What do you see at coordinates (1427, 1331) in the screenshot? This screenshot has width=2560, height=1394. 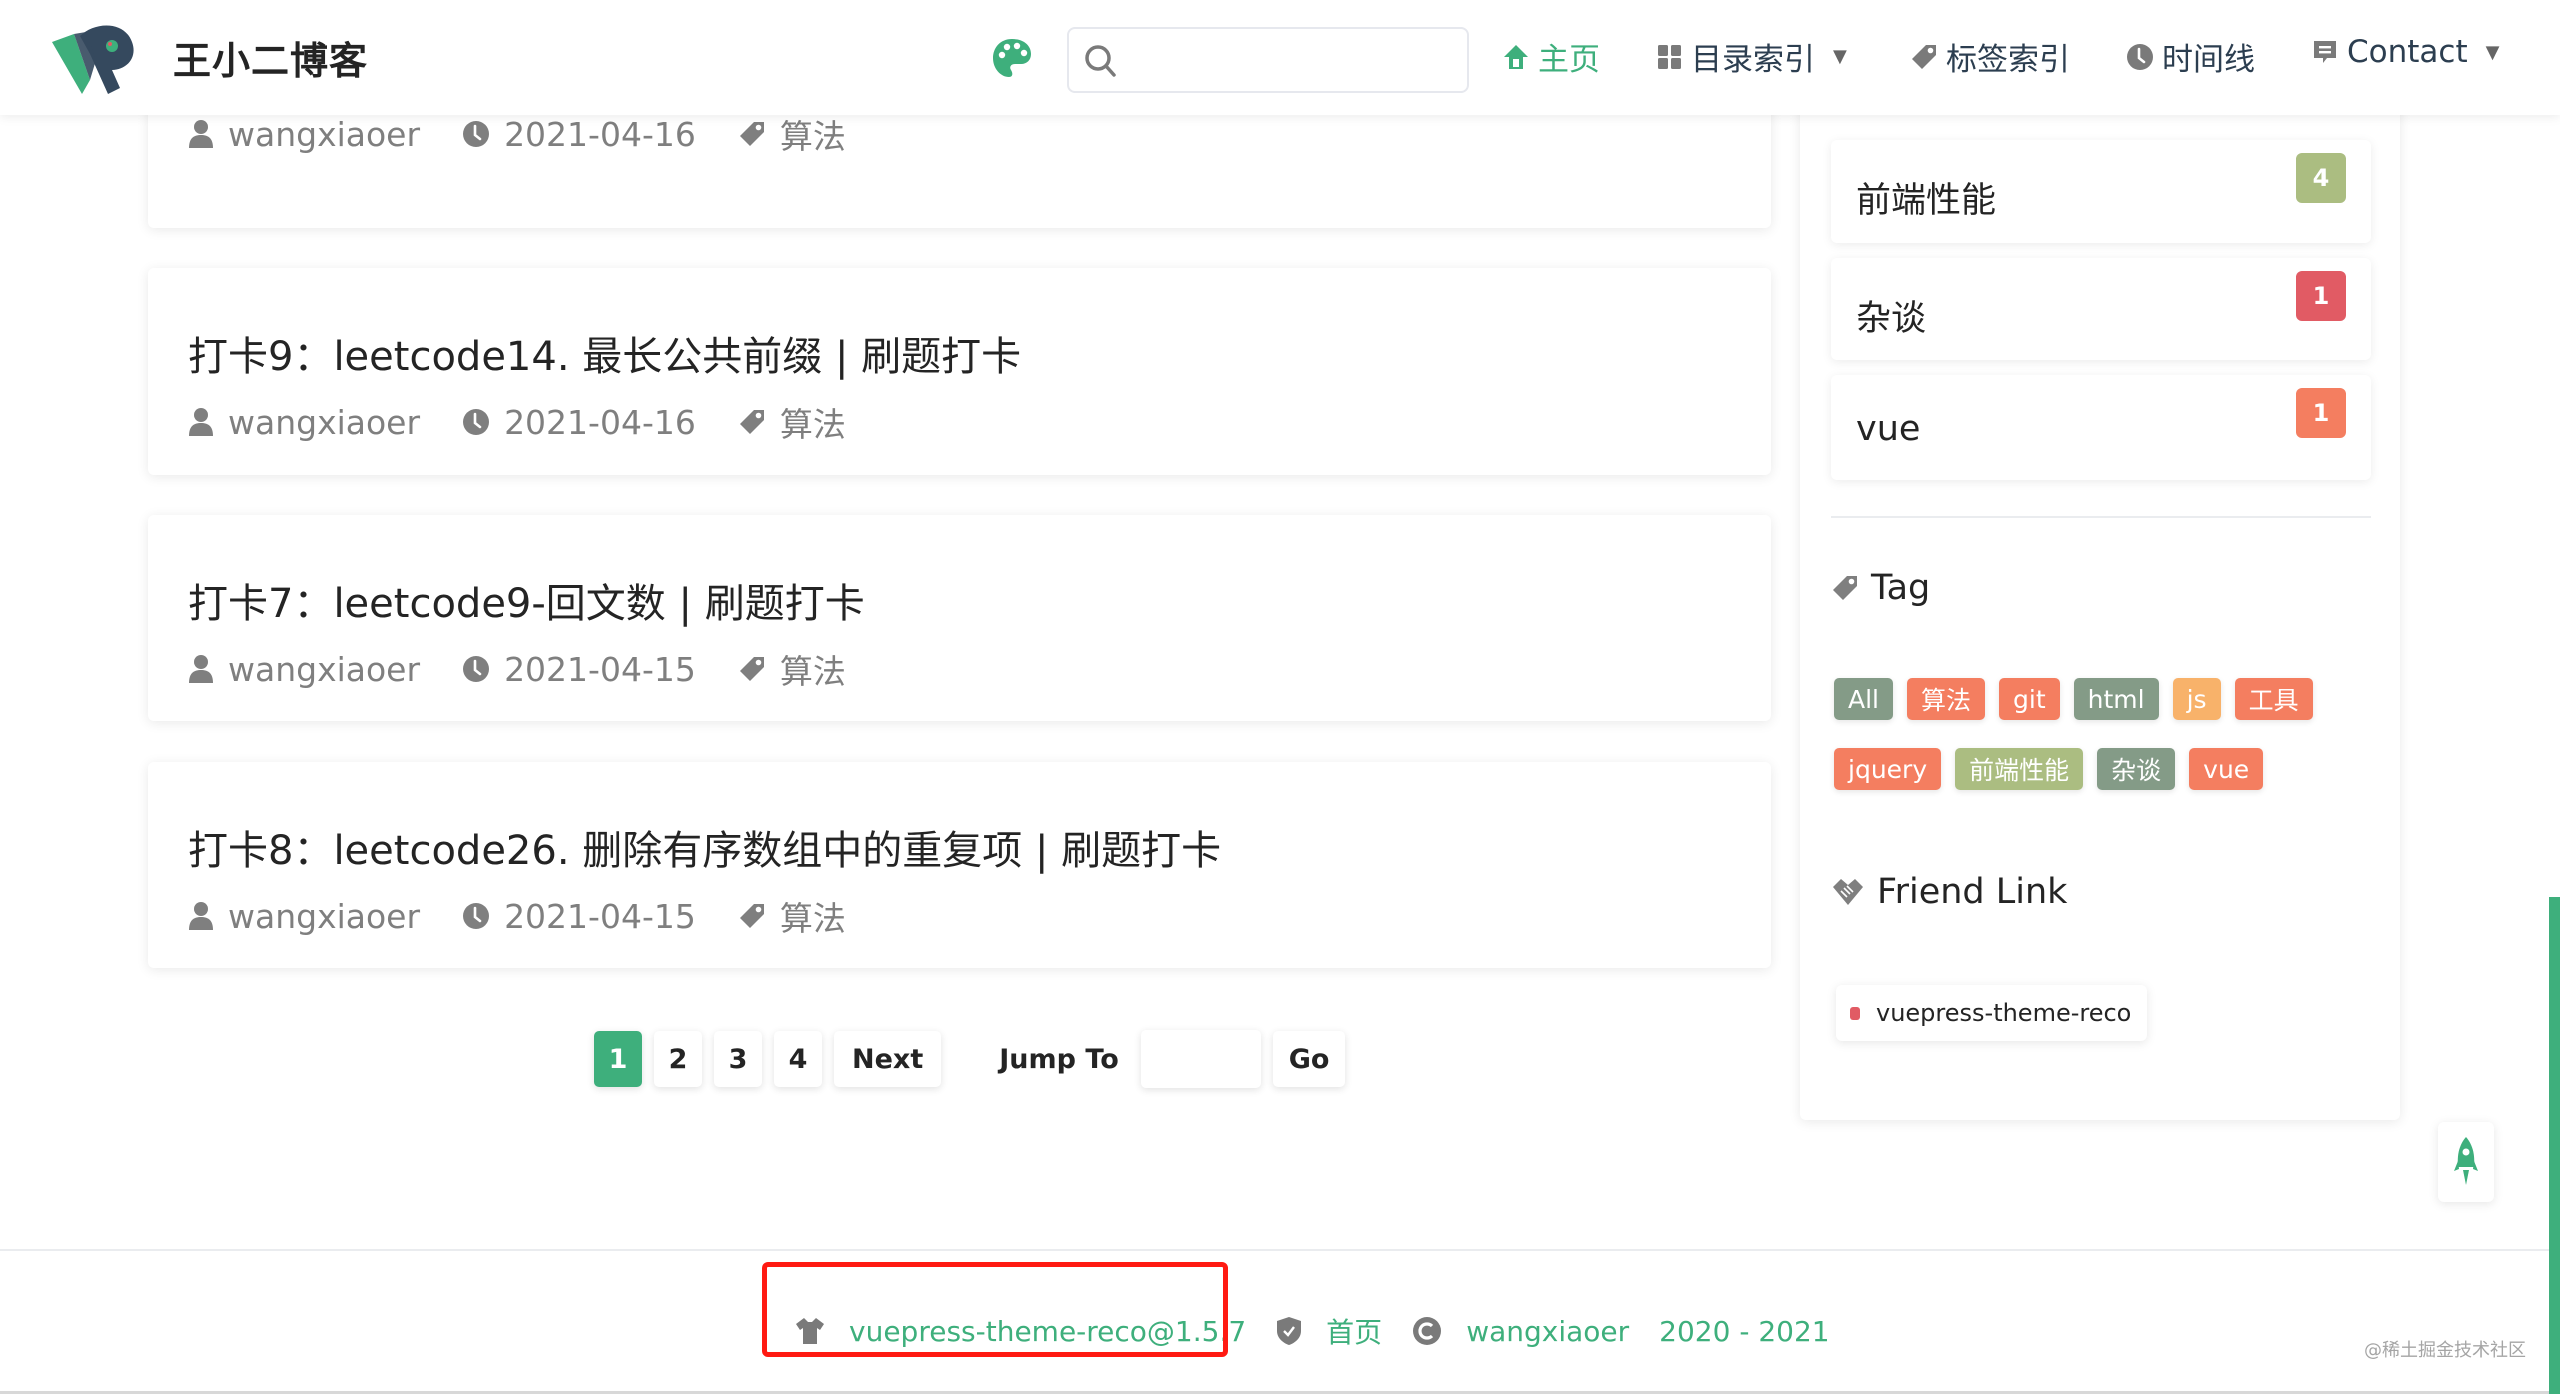 I see `copyright-icon` at bounding box center [1427, 1331].